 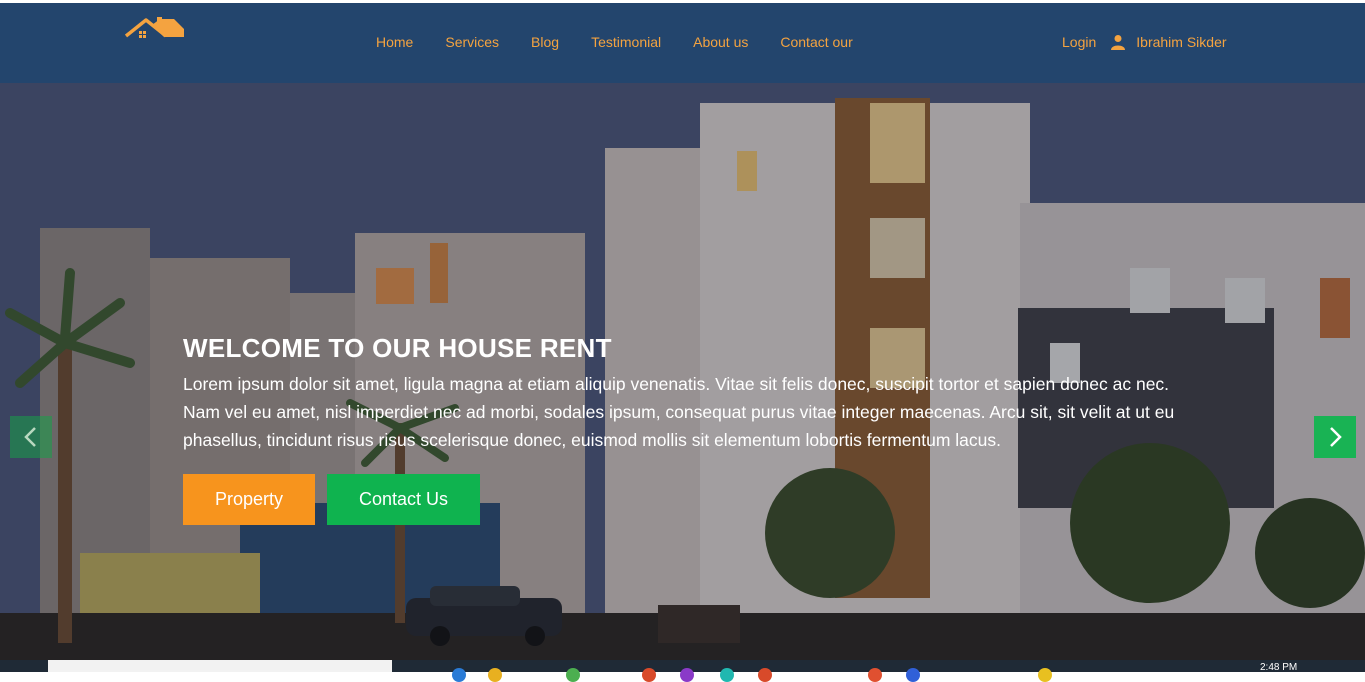 I want to click on hero-title: WELCOME TO OUR HOUSE RENT, so click(x=397, y=348).